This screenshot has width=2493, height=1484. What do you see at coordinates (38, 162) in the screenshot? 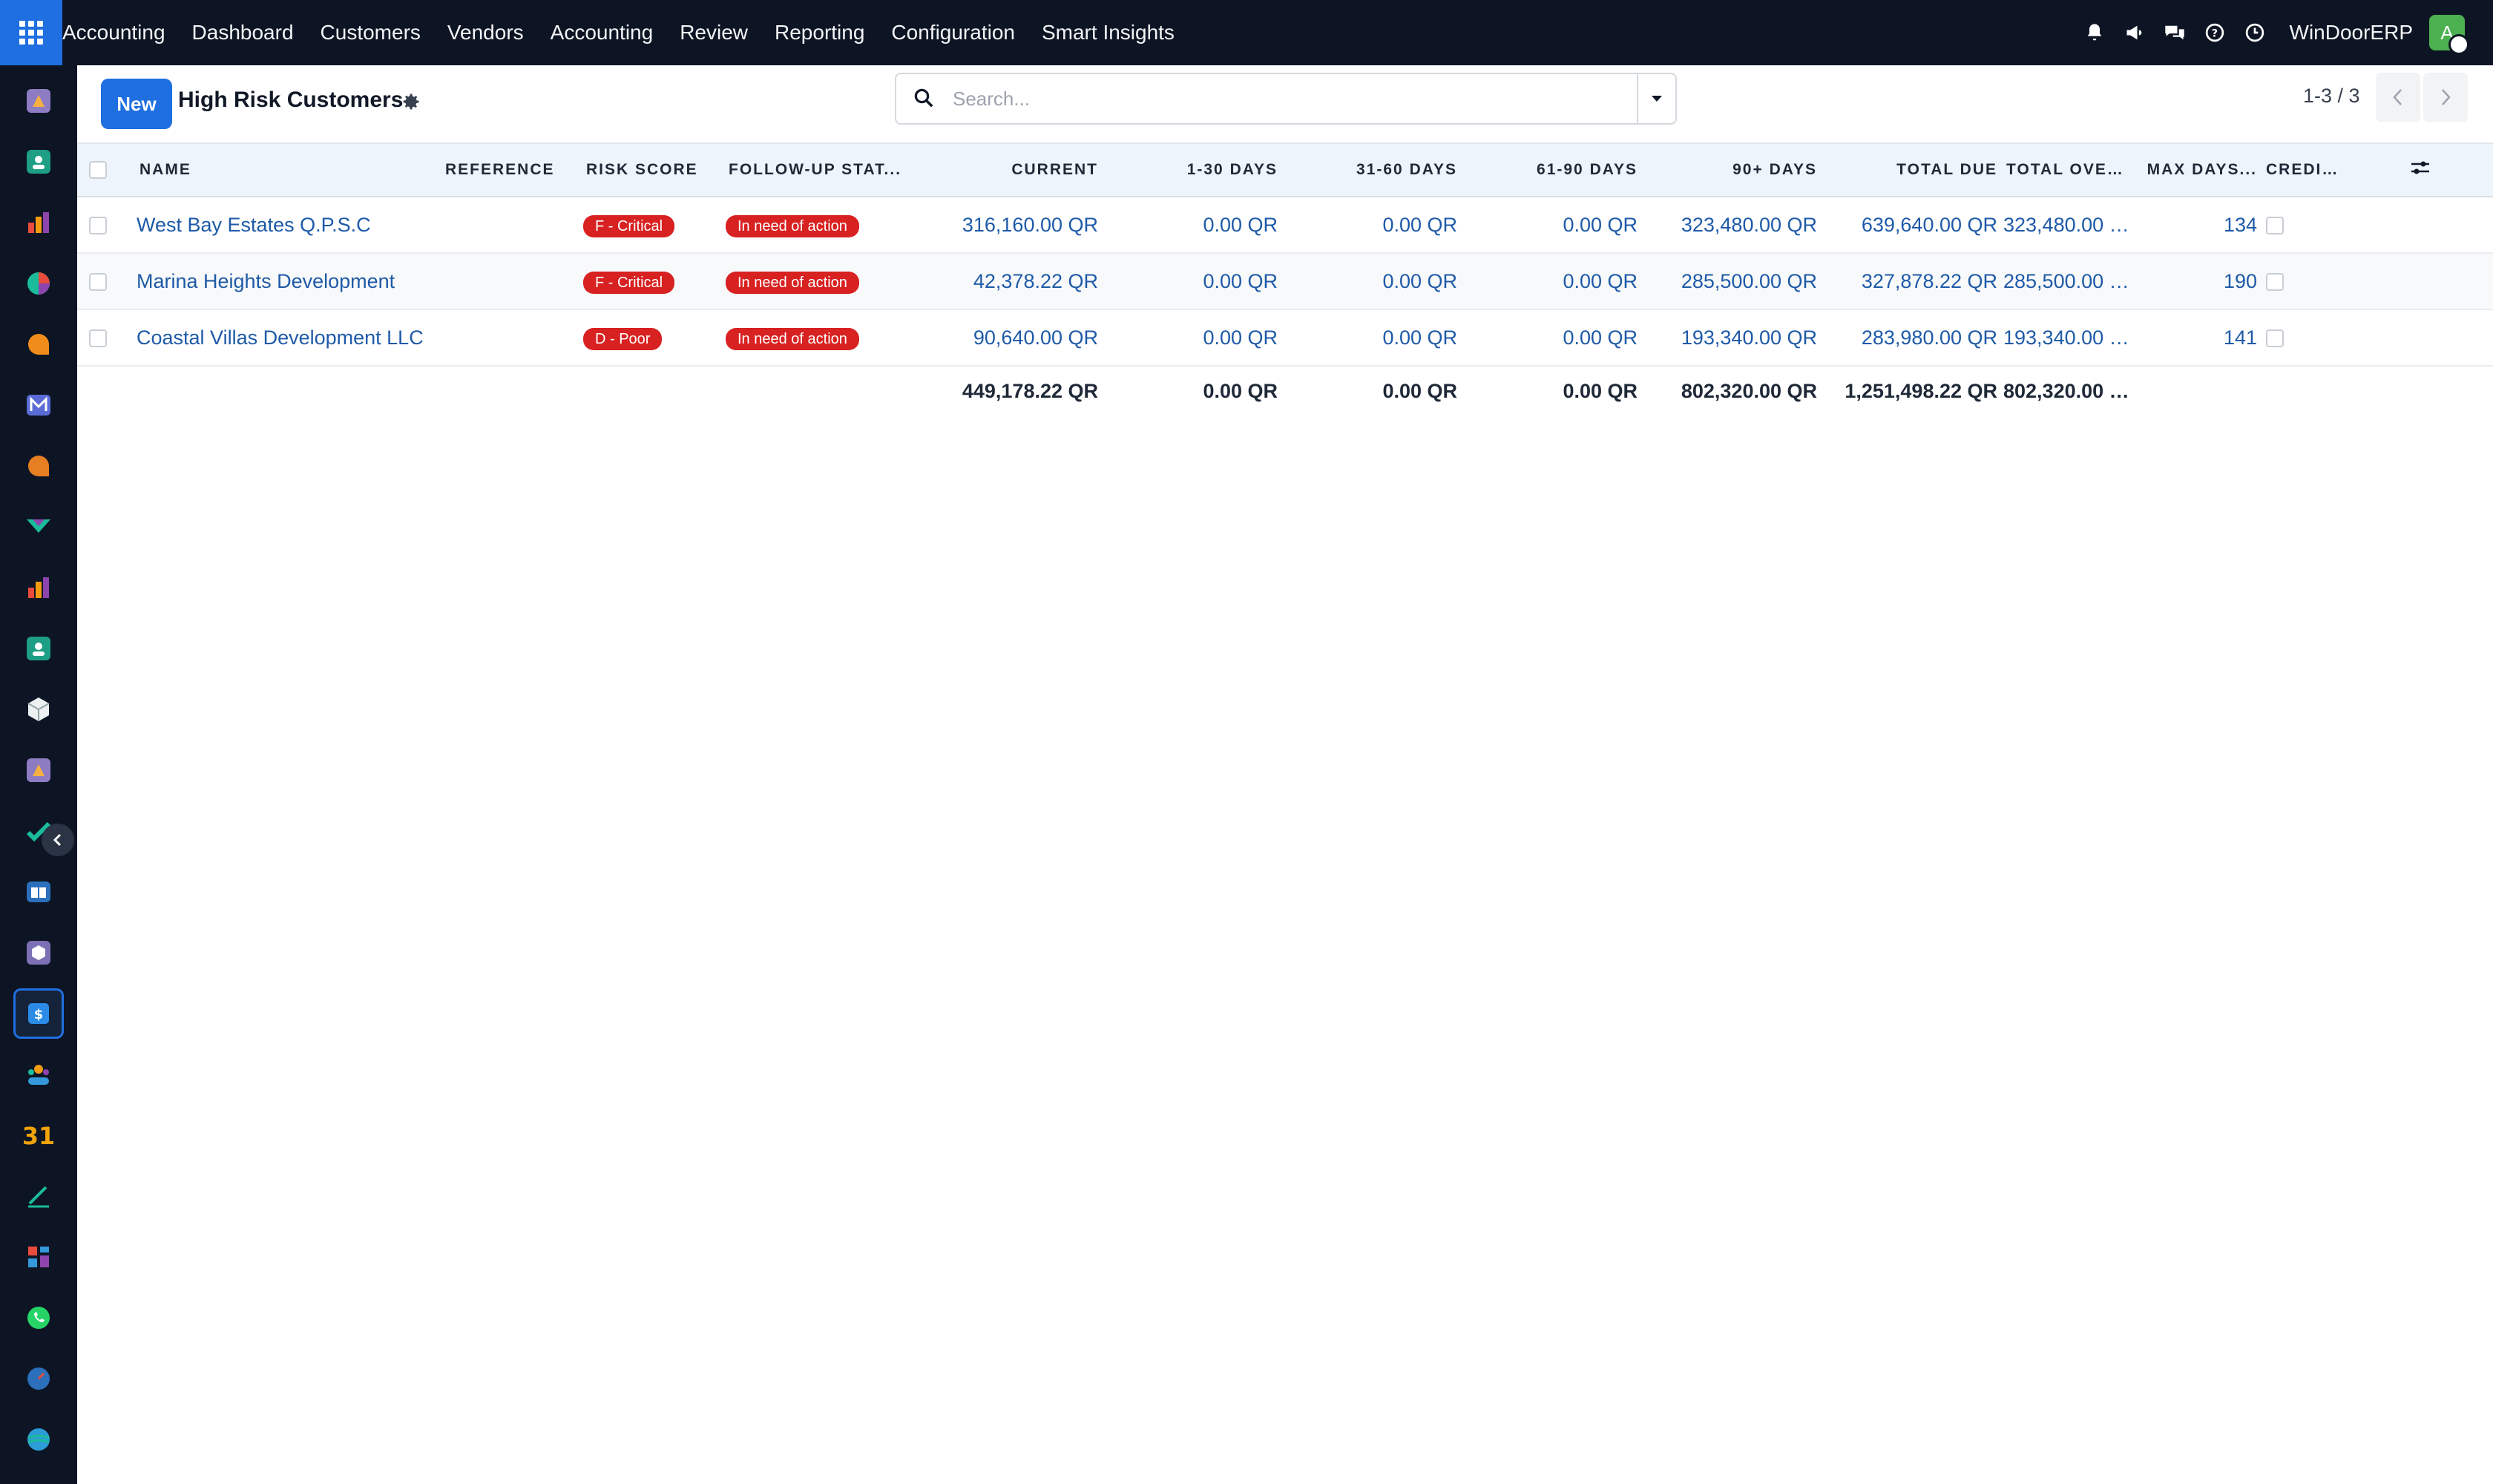
I see `contacts-app-icon` at bounding box center [38, 162].